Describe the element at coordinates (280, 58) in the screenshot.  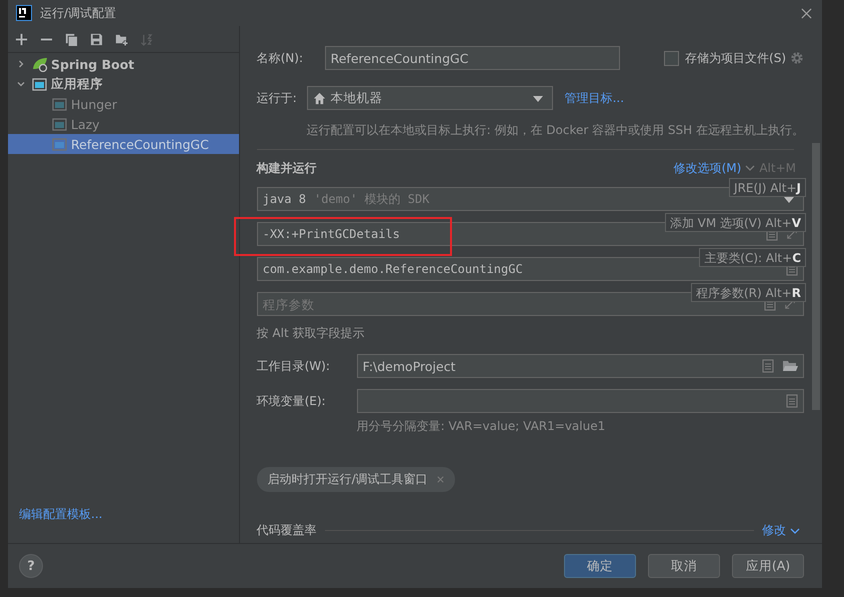
I see `name-label: 名称(N):` at that location.